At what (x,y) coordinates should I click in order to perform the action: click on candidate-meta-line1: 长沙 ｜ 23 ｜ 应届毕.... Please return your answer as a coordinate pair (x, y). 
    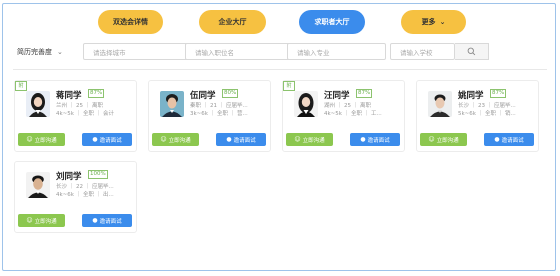
    Looking at the image, I should click on (487, 106).